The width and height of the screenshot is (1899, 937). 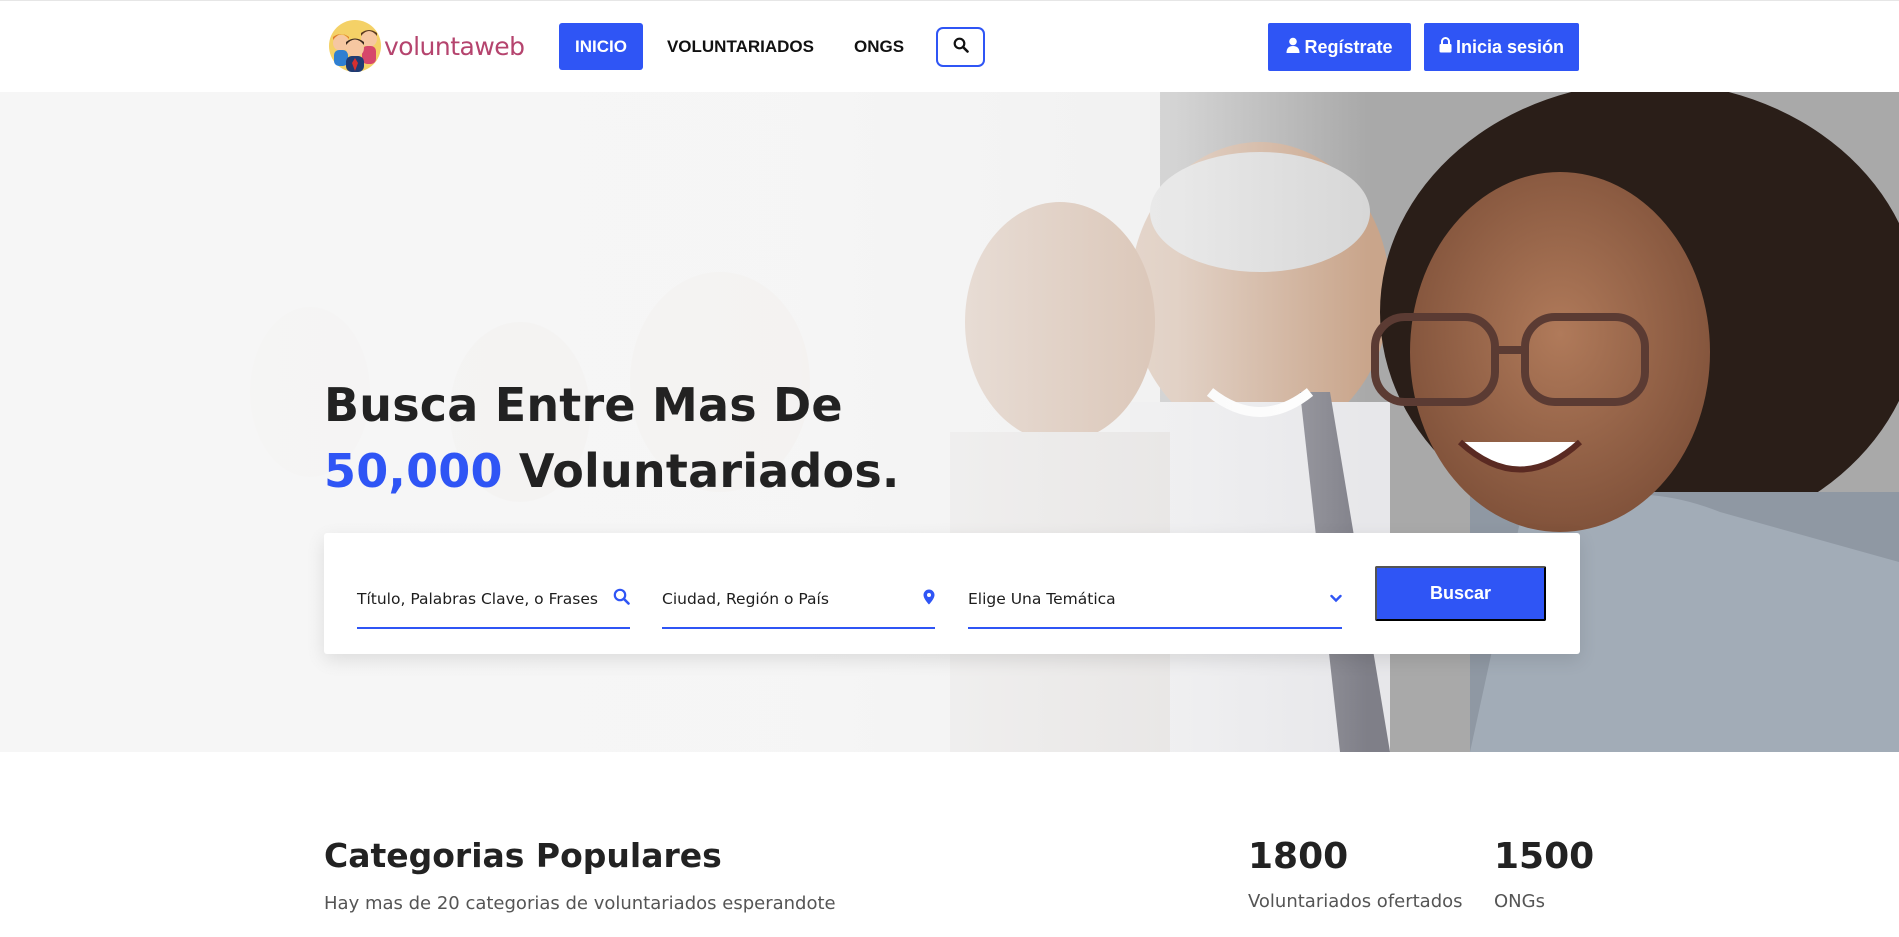 I want to click on user-icon, so click(x=1293, y=47).